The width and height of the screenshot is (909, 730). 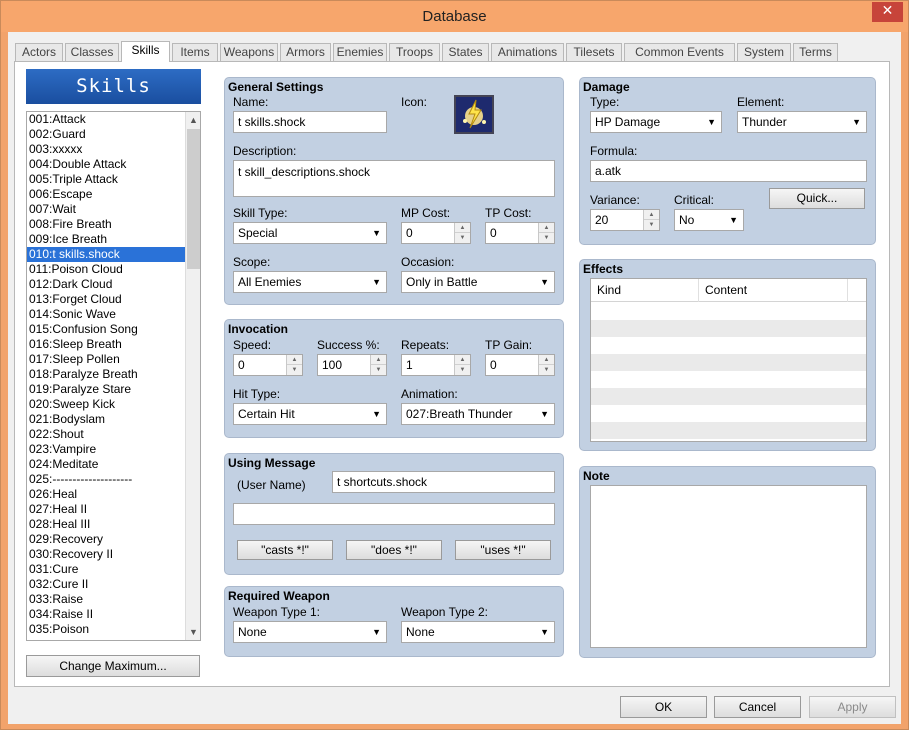 I want to click on list-scrollbar: ▲ ▼, so click(x=192, y=376).